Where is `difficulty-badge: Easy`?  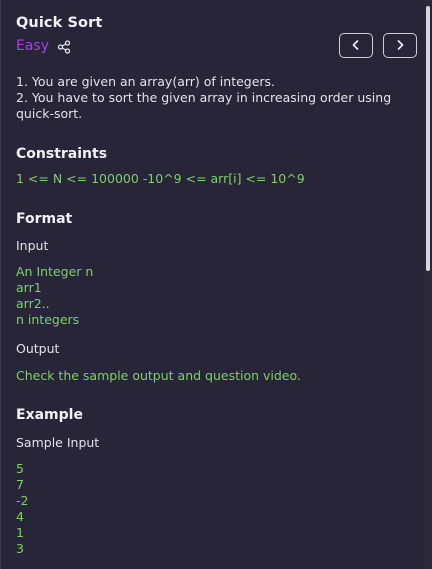
difficulty-badge: Easy is located at coordinates (33, 46).